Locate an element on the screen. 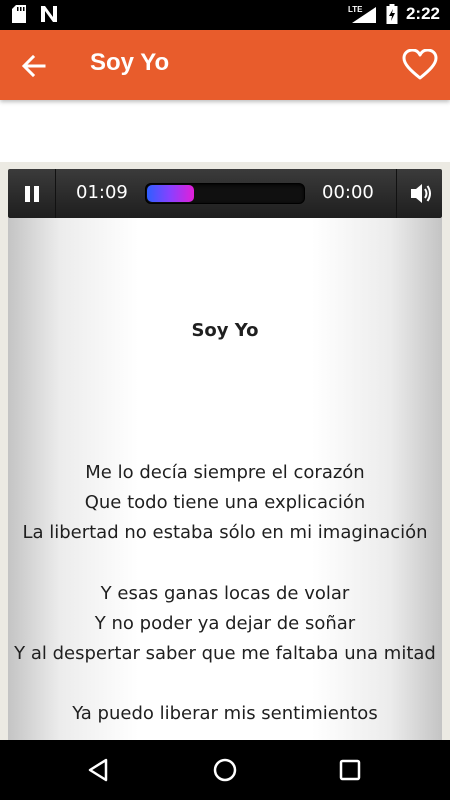 The height and width of the screenshot is (800, 450). recents-square-icon is located at coordinates (350, 770).